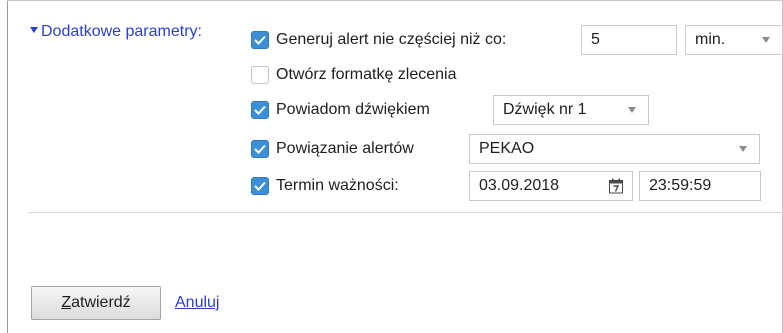 The height and width of the screenshot is (333, 783). I want to click on expiry-time-input: 23:59:59, so click(700, 186).